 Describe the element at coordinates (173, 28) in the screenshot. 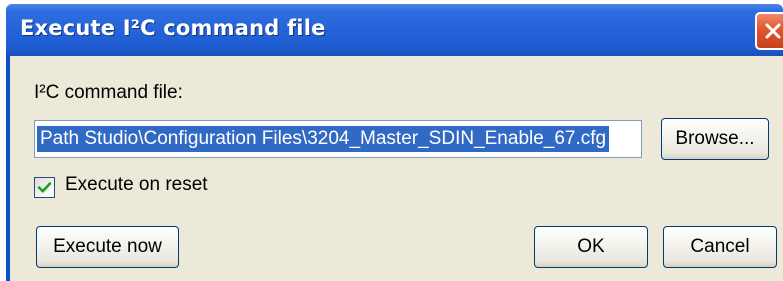

I see `window-title: Execute I²C command file` at that location.